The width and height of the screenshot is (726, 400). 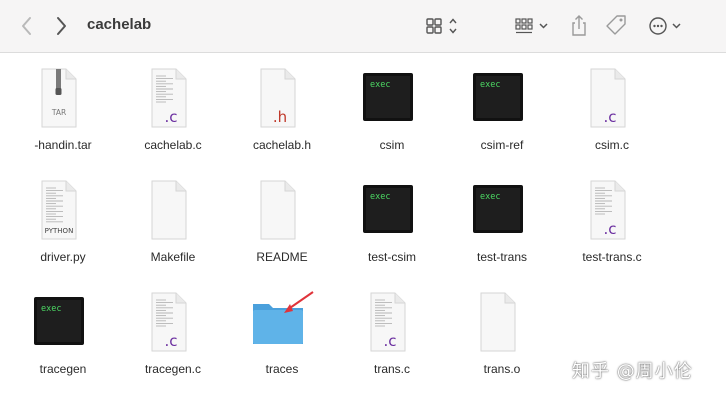 What do you see at coordinates (63, 369) in the screenshot?
I see `file-name: tracegen` at bounding box center [63, 369].